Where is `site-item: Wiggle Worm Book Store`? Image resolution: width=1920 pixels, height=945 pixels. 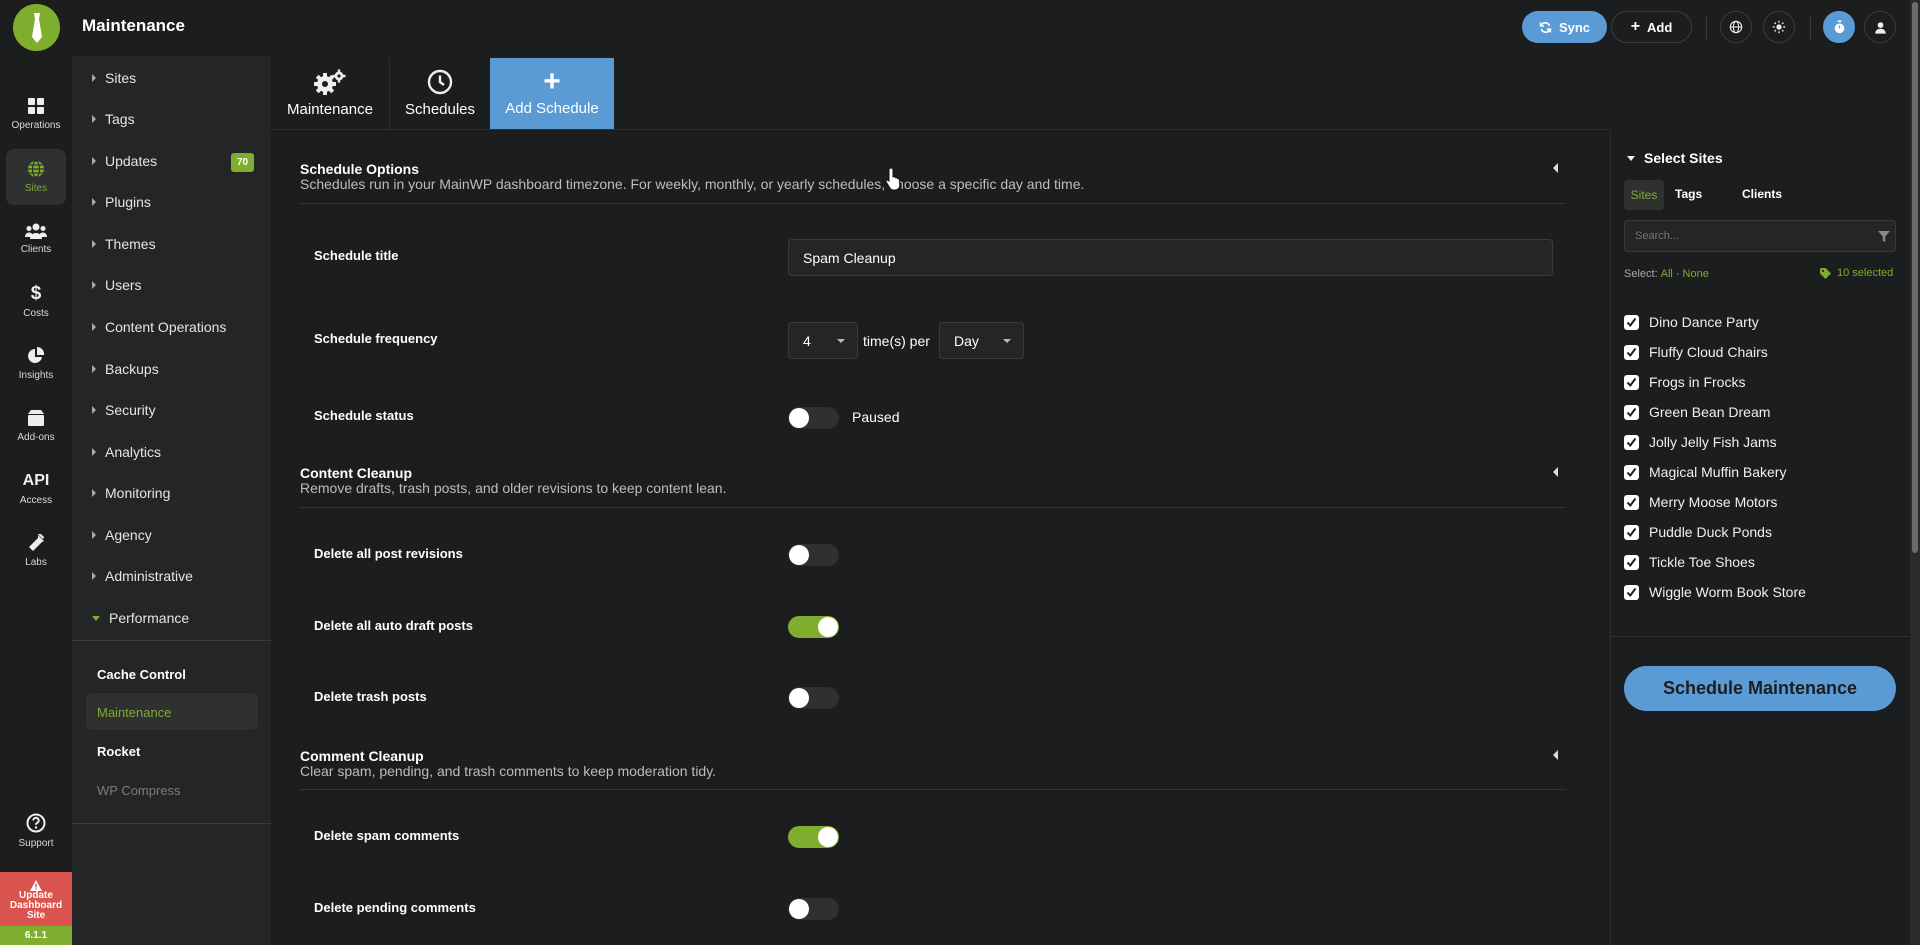 site-item: Wiggle Worm Book Store is located at coordinates (1715, 592).